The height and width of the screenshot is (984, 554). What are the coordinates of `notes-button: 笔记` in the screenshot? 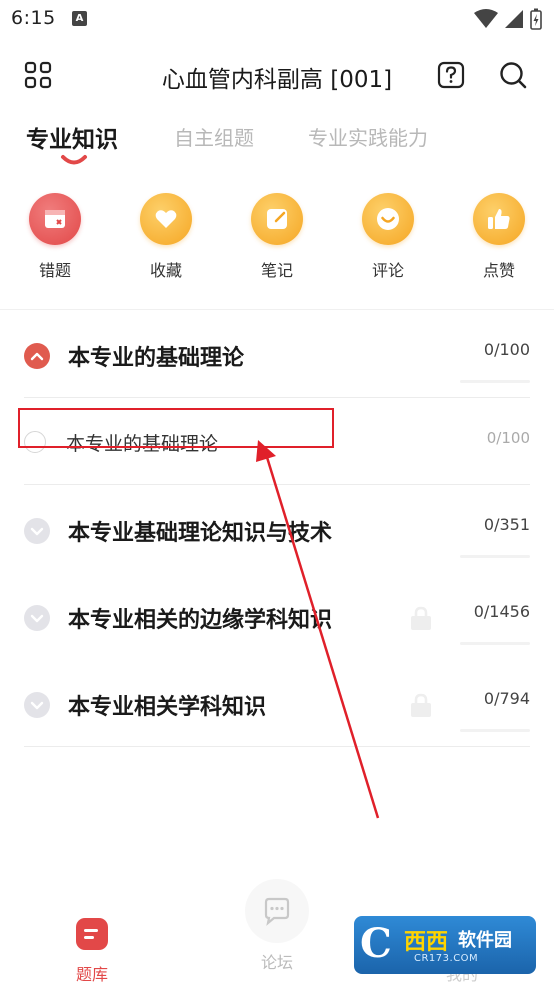 It's located at (277, 237).